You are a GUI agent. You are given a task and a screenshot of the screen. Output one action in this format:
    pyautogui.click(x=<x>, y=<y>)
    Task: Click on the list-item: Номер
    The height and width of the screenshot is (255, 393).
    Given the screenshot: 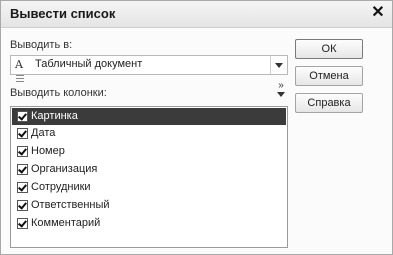 What is the action you would take?
    pyautogui.click(x=149, y=151)
    